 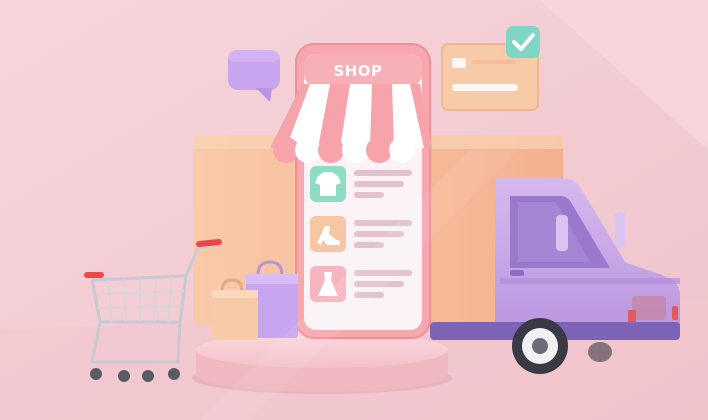 I want to click on shop-sign: SHOP, so click(x=358, y=71).